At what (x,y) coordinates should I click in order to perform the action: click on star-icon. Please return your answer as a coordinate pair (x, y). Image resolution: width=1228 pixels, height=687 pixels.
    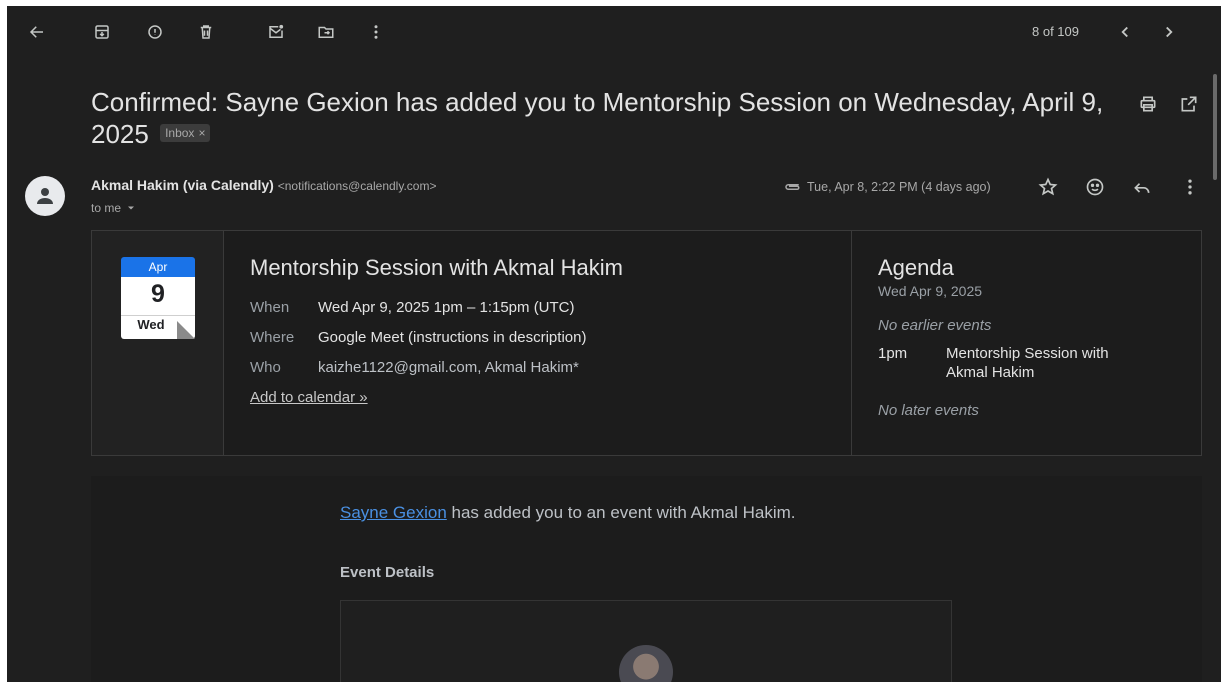
    Looking at the image, I should click on (1048, 187).